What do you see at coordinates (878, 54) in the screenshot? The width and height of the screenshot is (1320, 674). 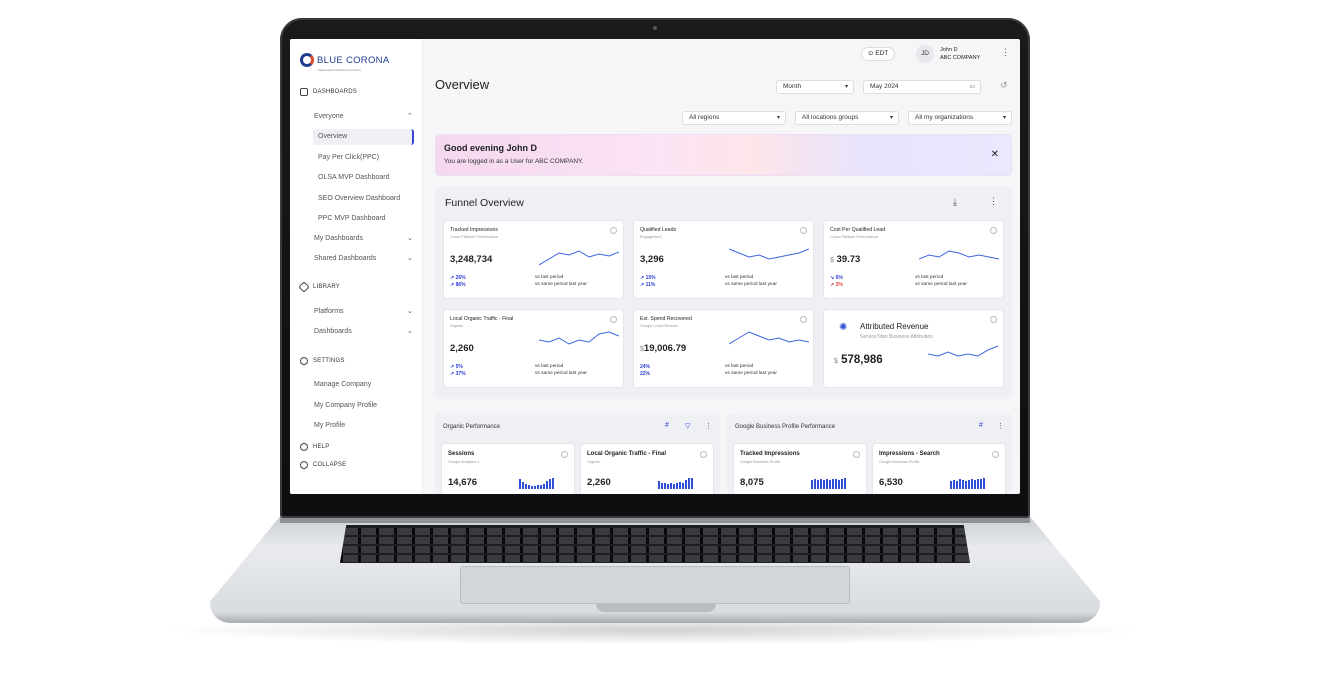 I see `timezone-button: ⊙ EDT` at bounding box center [878, 54].